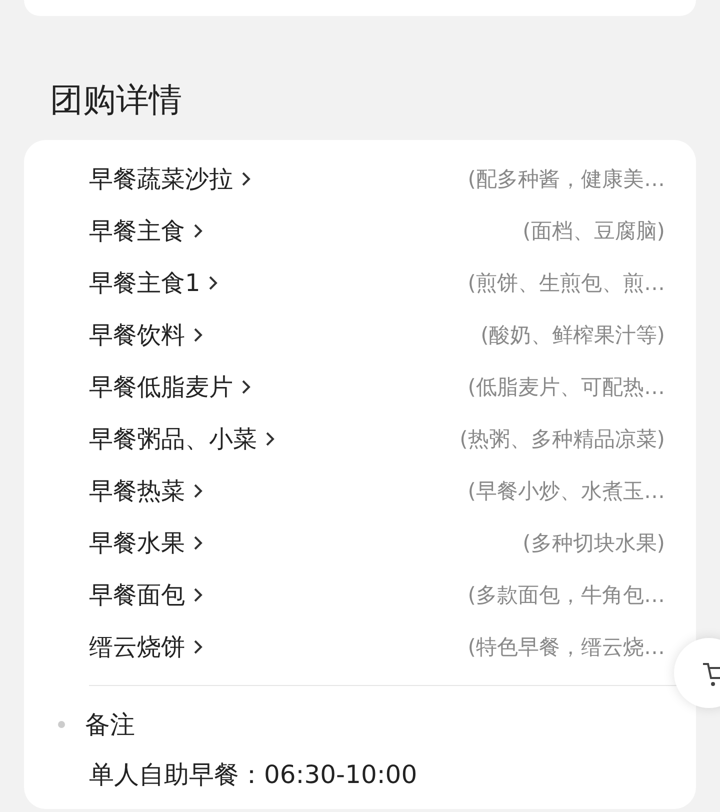 The image size is (720, 812). Describe the element at coordinates (61, 724) in the screenshot. I see `bullet-icon` at that location.